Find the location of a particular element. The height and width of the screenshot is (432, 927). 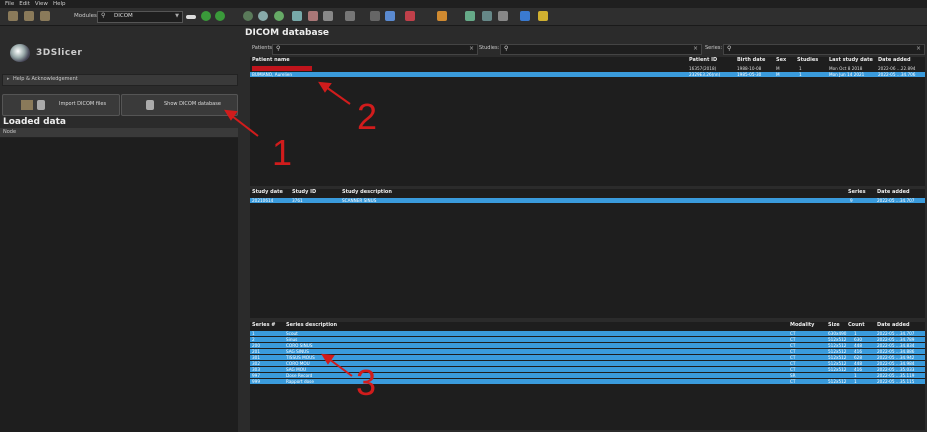

annotation-arrows is located at coordinates (288, 229).